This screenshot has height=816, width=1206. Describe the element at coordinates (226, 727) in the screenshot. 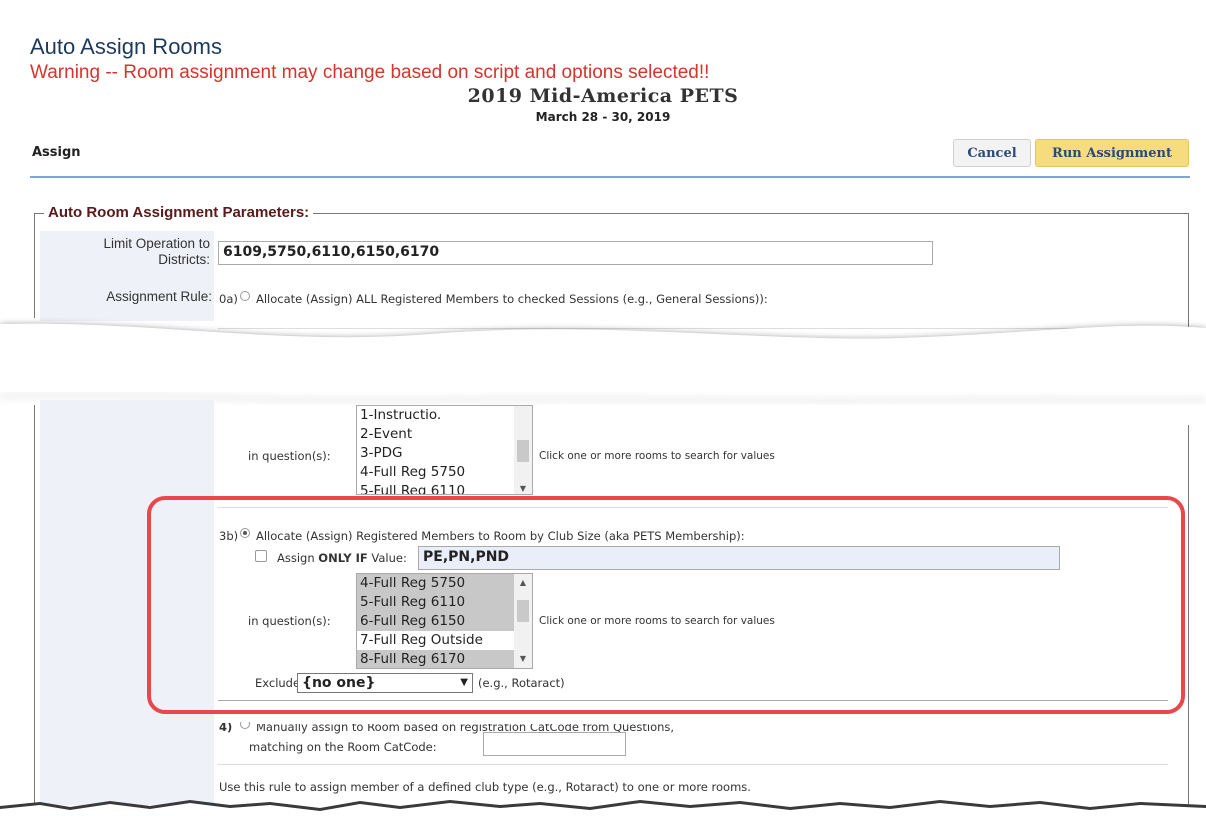

I see `rule-4-prefix: 4)` at that location.